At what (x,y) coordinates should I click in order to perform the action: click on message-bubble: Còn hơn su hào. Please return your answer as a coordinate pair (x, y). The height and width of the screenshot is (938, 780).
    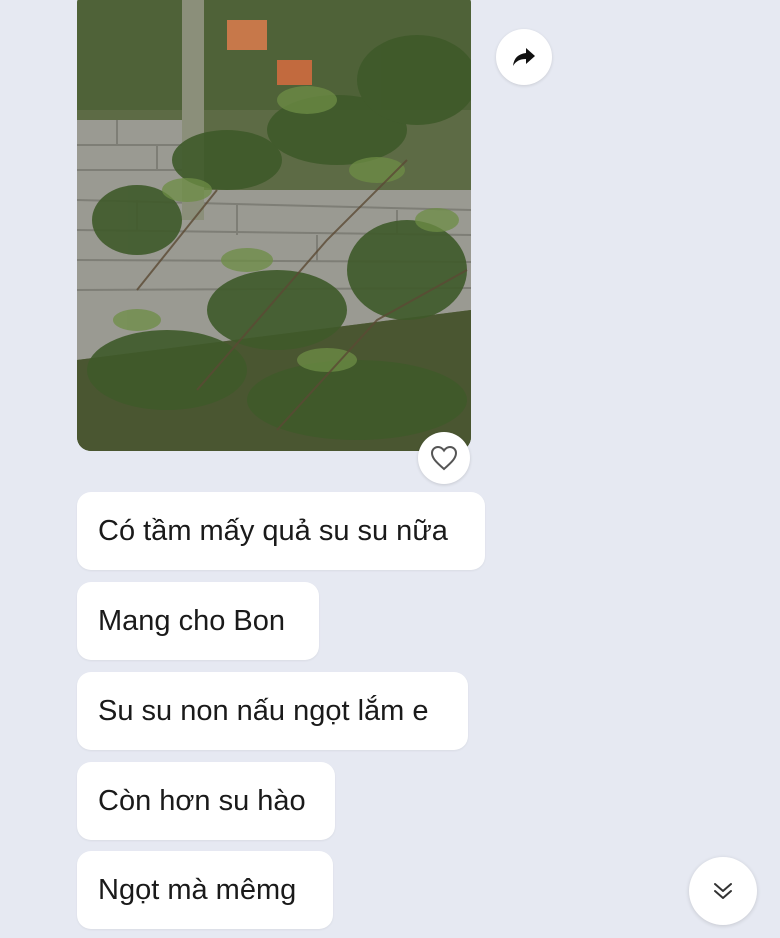
    Looking at the image, I should click on (206, 801).